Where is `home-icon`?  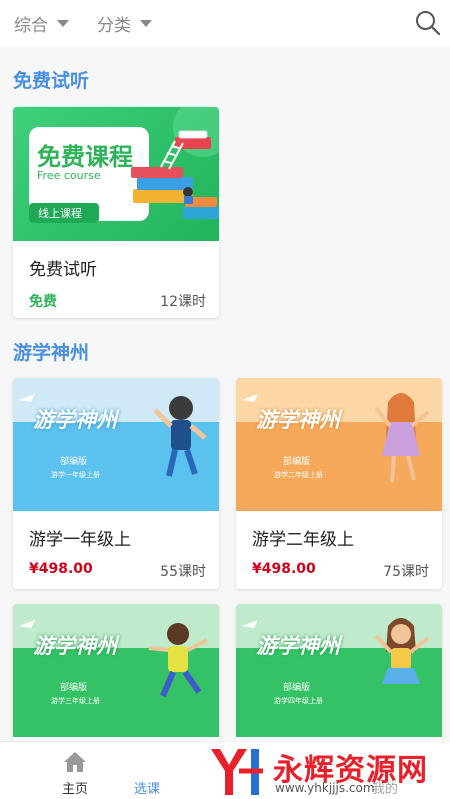
home-icon is located at coordinates (75, 762).